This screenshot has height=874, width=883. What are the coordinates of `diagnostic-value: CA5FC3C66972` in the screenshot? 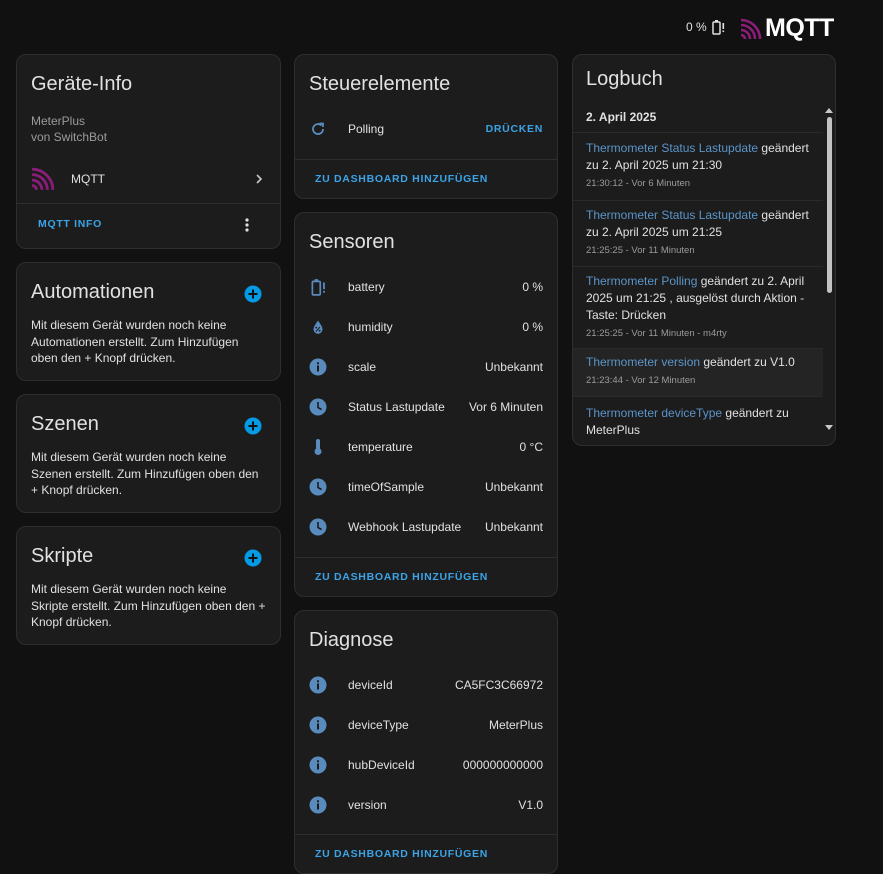 It's located at (498, 685).